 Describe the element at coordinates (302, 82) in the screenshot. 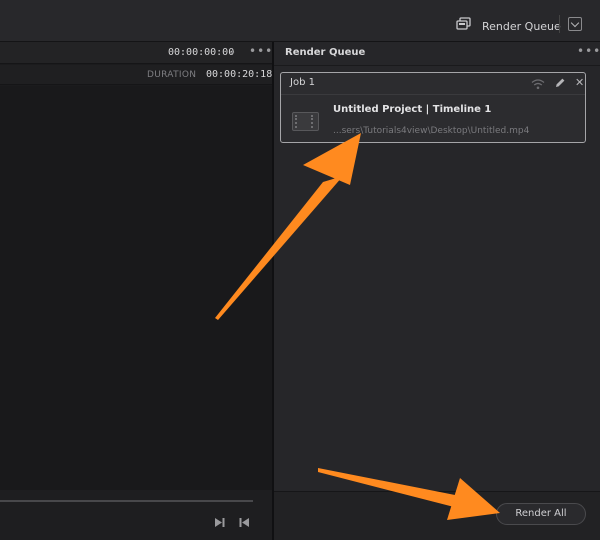

I see `render-job-label: Job 1` at that location.